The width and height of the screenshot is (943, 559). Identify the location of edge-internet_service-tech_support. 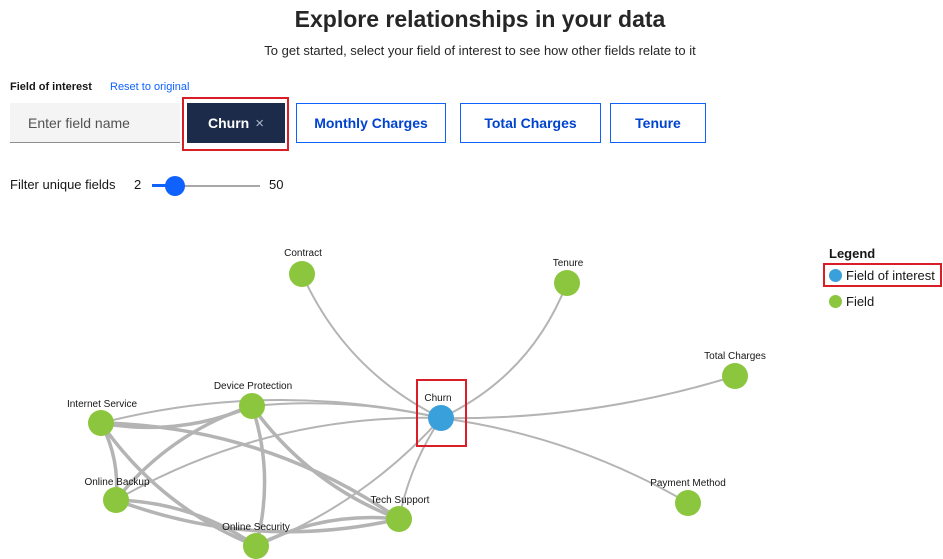
(250, 471).